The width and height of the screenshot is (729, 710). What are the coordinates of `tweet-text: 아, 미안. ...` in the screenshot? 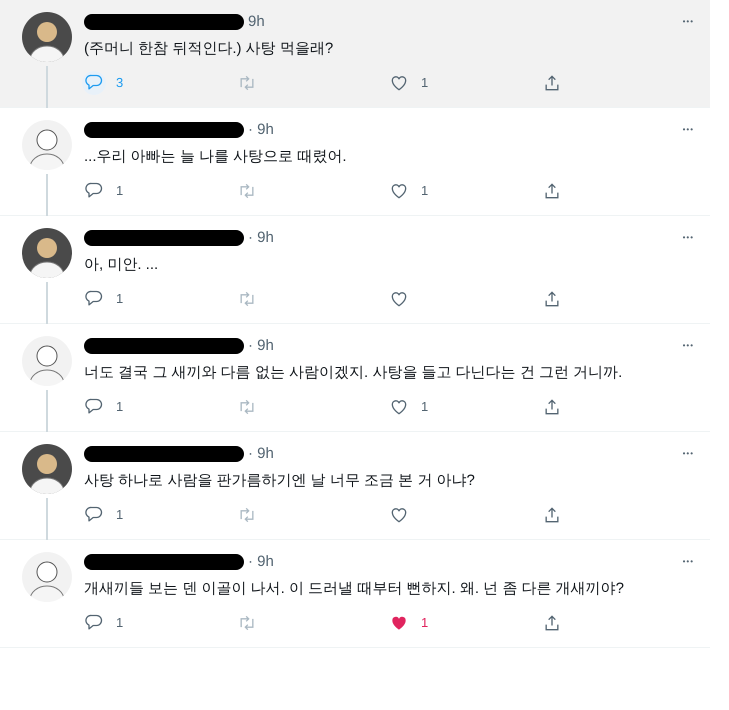 It's located at (122, 265).